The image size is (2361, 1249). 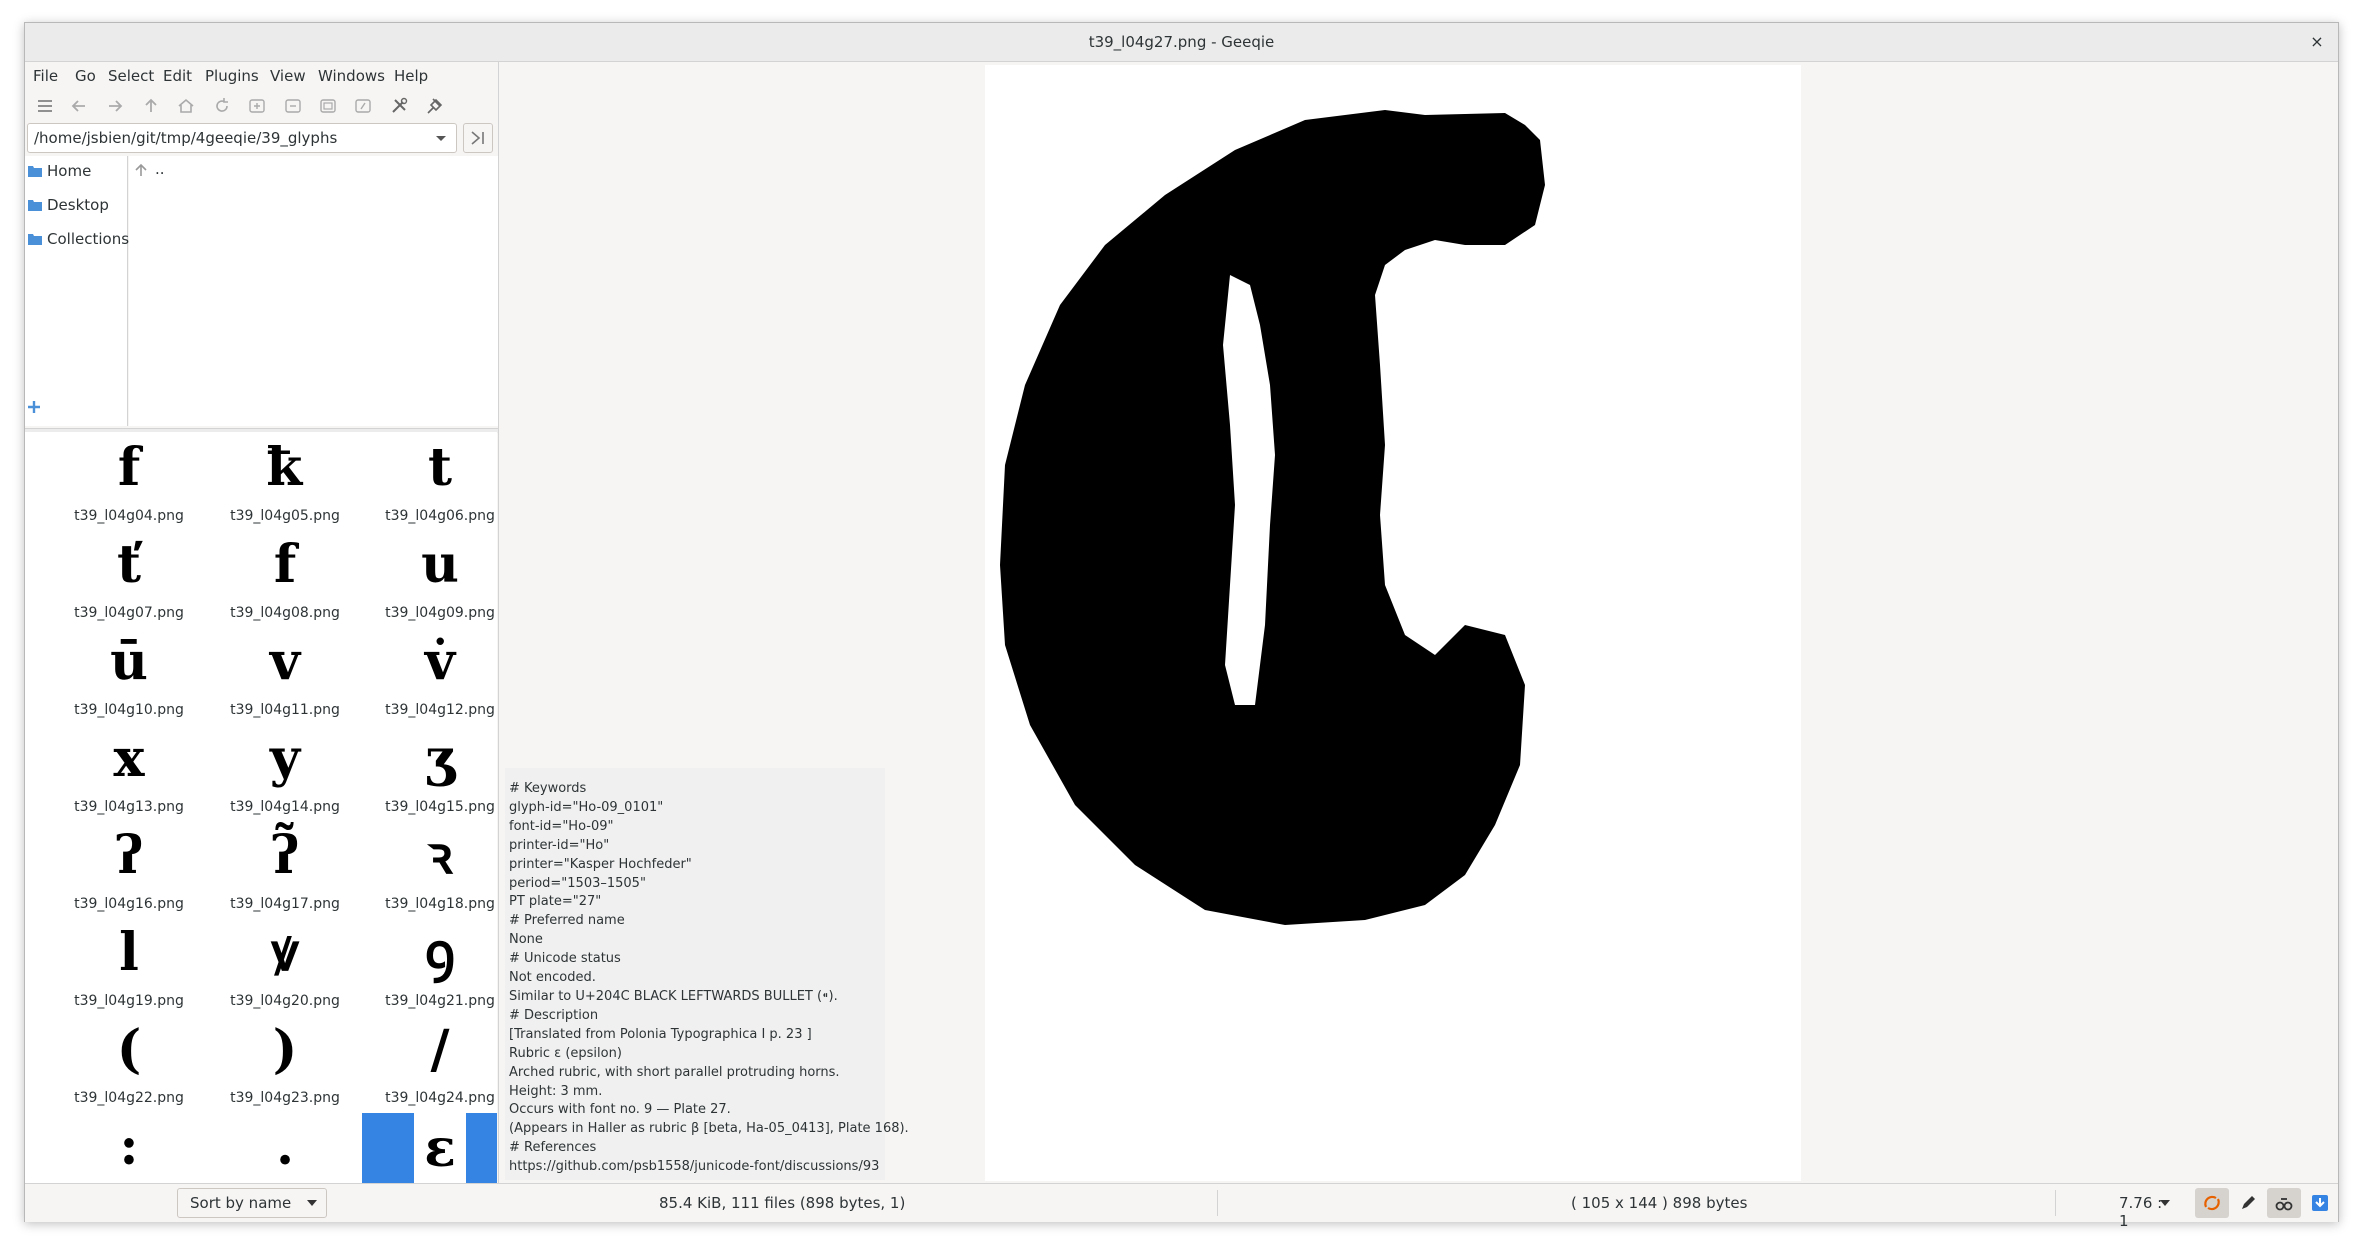 What do you see at coordinates (177, 76) in the screenshot?
I see `menu-edit: Edit` at bounding box center [177, 76].